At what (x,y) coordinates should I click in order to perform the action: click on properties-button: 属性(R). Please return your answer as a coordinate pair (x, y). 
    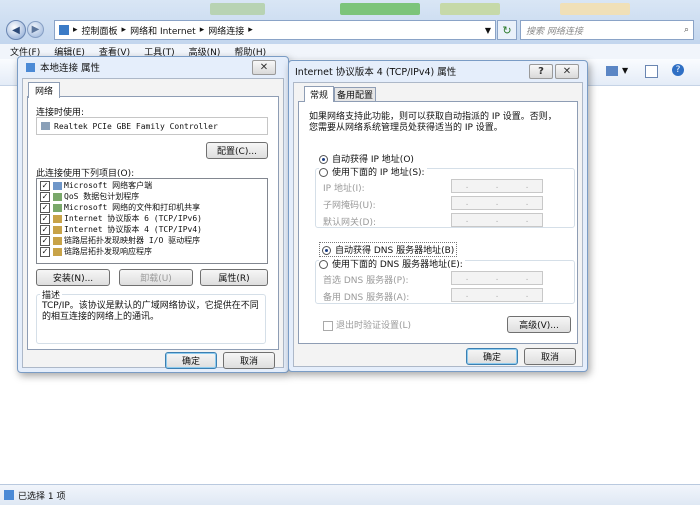
    Looking at the image, I should click on (234, 277).